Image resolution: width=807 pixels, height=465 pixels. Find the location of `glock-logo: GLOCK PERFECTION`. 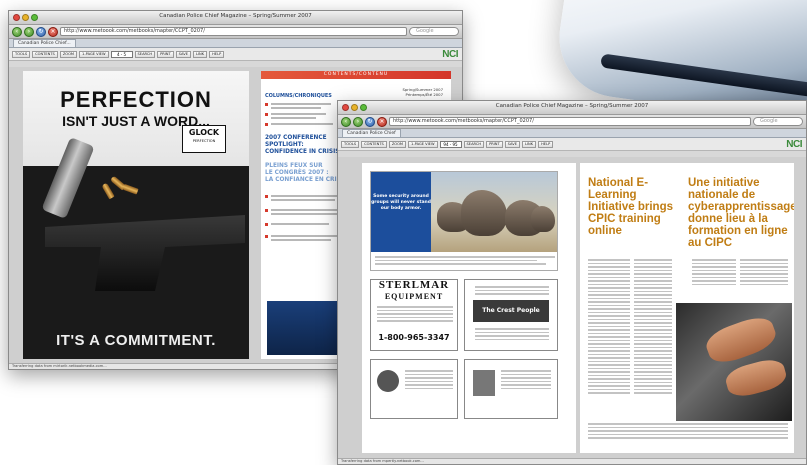

glock-logo: GLOCK PERFECTION is located at coordinates (204, 139).